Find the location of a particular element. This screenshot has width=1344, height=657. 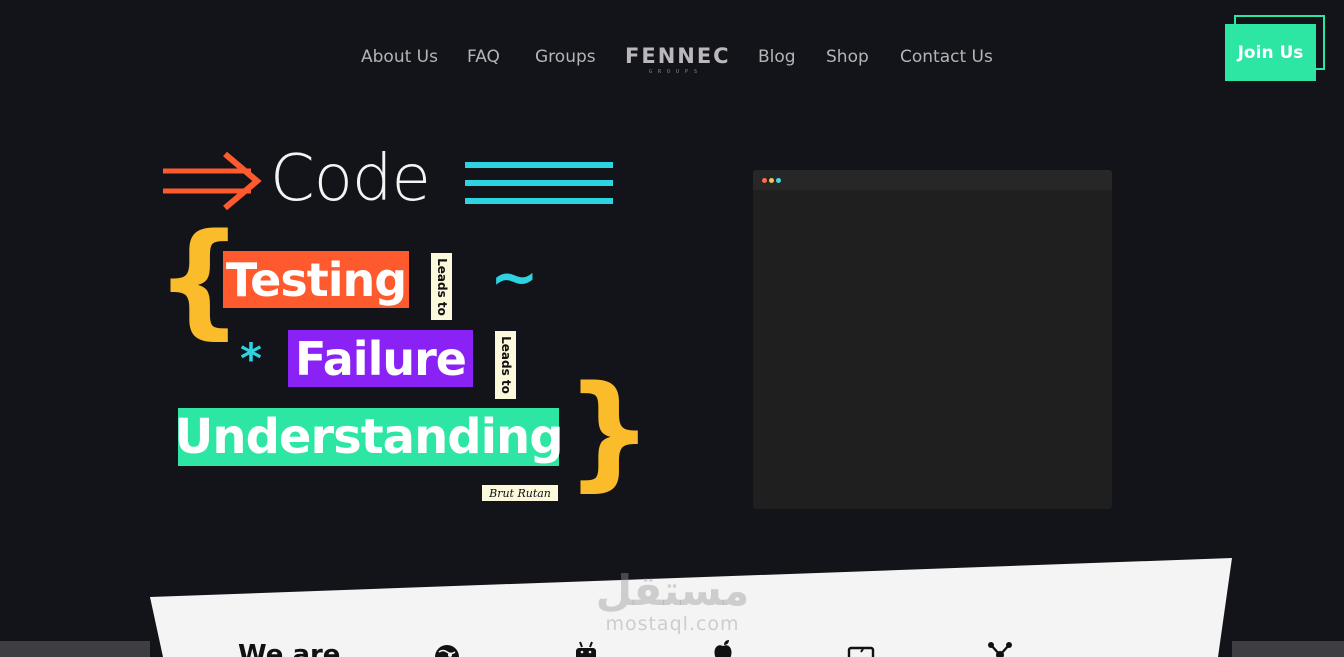

nav-shop: Shop is located at coordinates (847, 57).